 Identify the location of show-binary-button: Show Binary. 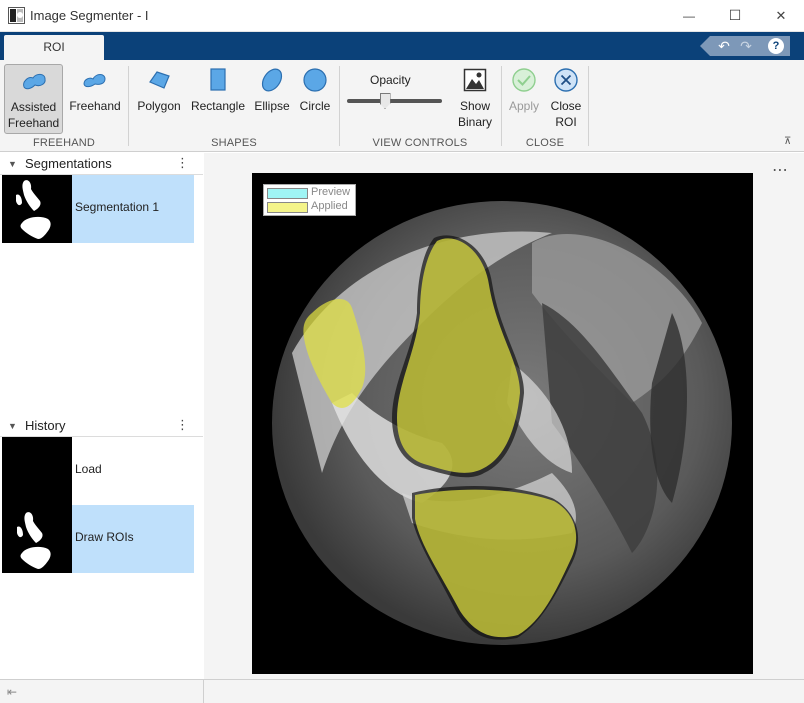
(475, 99).